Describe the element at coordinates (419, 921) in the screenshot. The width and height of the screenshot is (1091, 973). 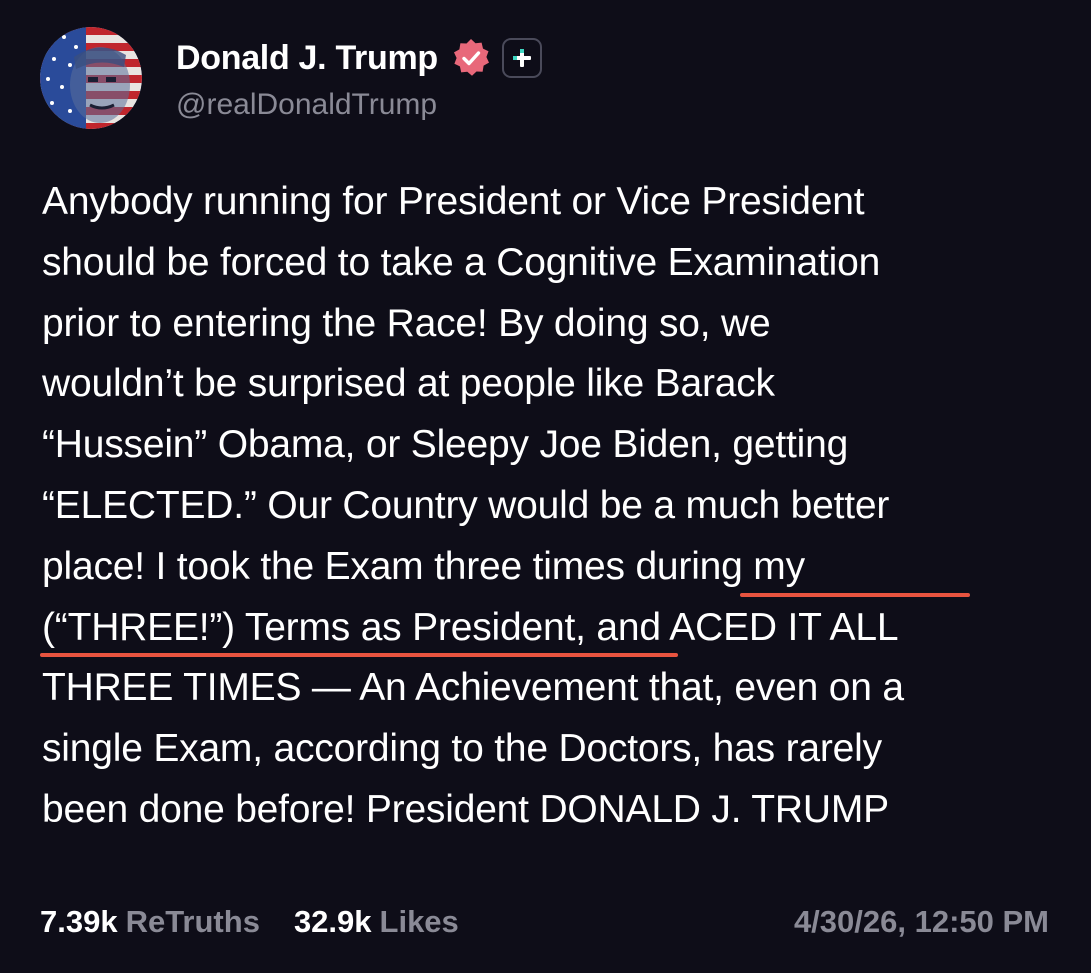
I see `likes-label: Likes` at that location.